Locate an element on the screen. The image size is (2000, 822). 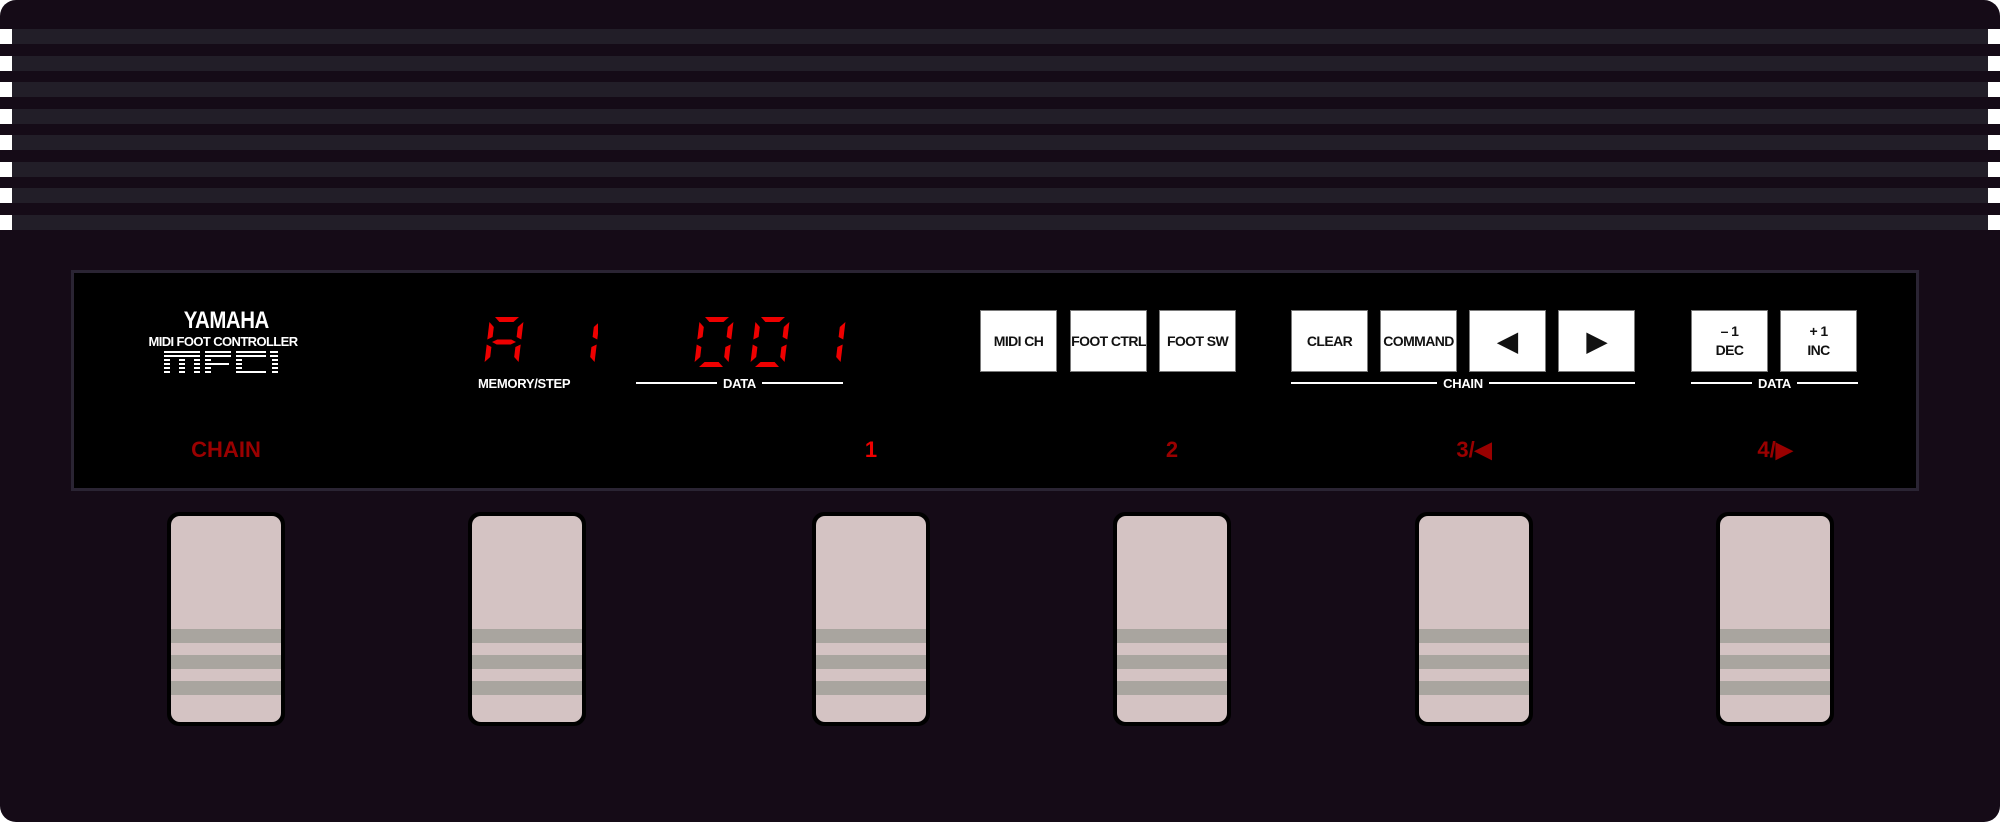
chain-next-button: ▶ is located at coordinates (1596, 341).